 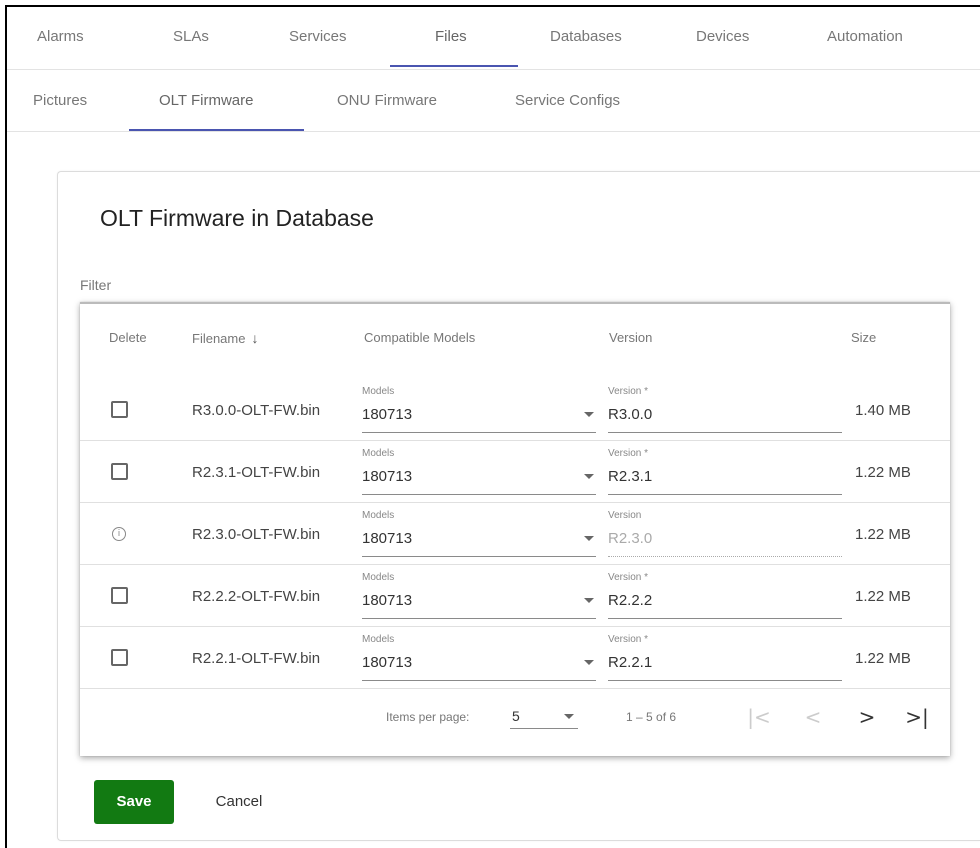 I want to click on size-cell: 1.40 MB, so click(x=883, y=410).